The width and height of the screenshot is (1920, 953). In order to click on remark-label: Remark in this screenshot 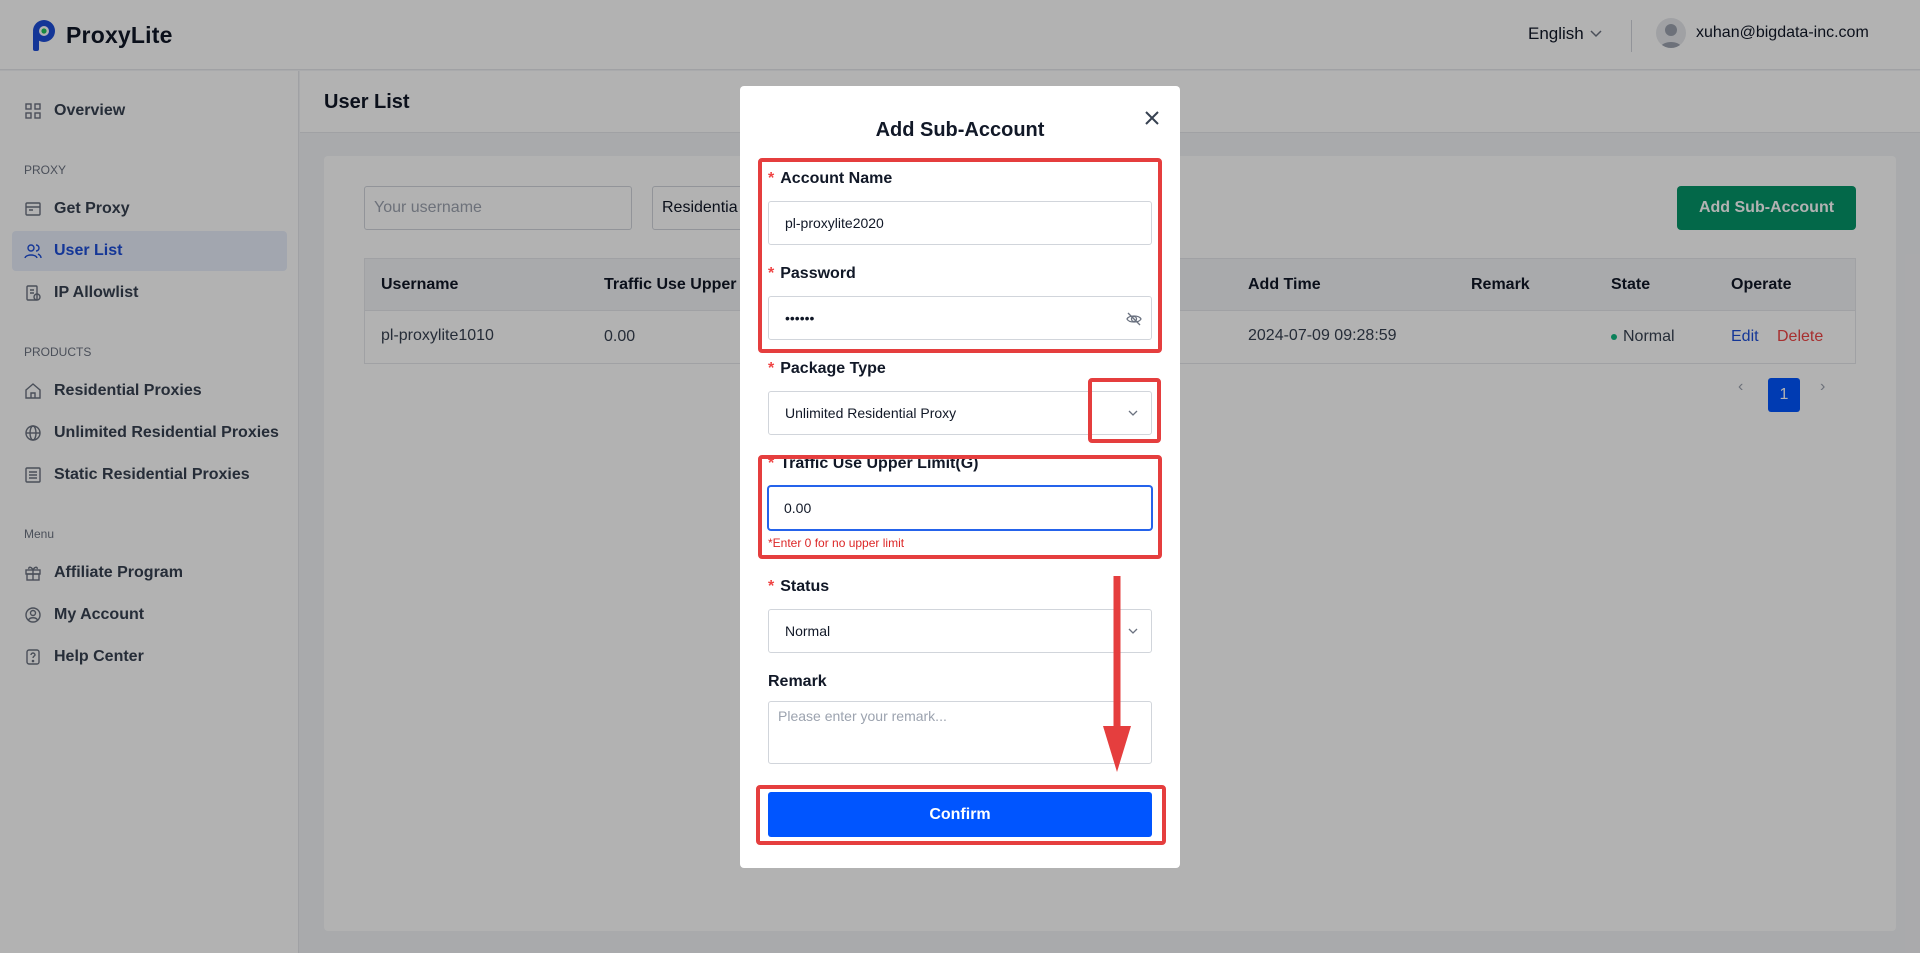, I will do `click(797, 681)`.